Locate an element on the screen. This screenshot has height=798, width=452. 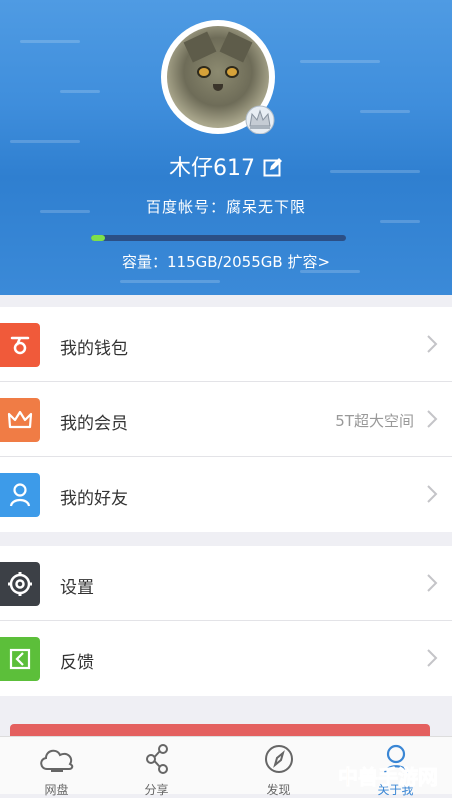
membership-promo-text: 5T超大空间 is located at coordinates (374, 421).